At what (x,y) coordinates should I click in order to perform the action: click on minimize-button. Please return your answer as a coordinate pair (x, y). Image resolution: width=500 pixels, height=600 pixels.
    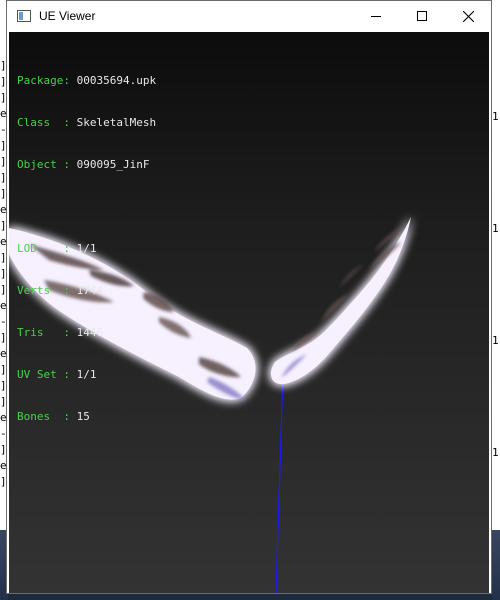
    Looking at the image, I should click on (376, 16).